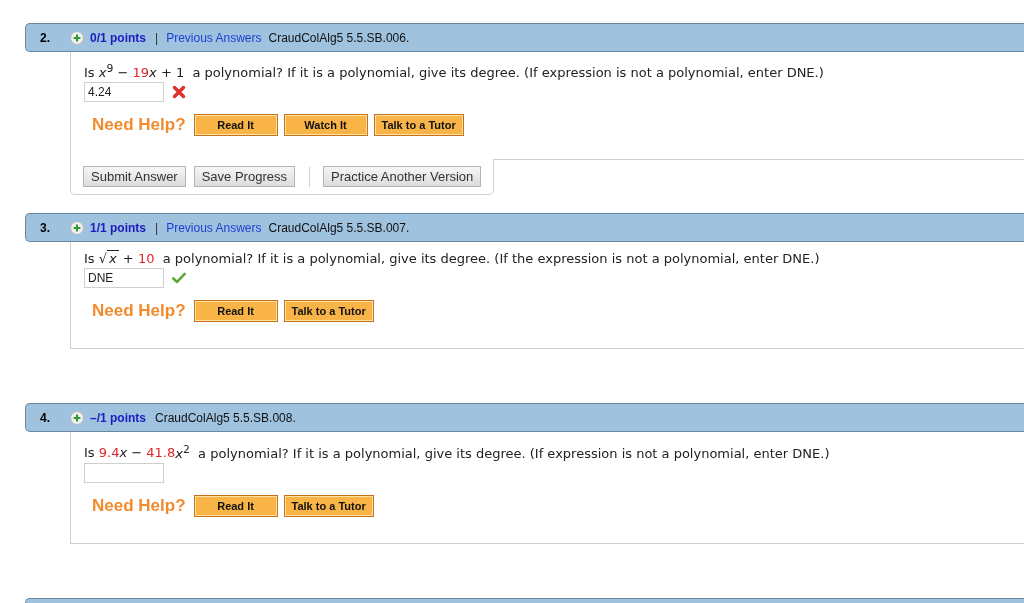 The height and width of the screenshot is (603, 1024). I want to click on points-label: 1/1 points, so click(118, 227).